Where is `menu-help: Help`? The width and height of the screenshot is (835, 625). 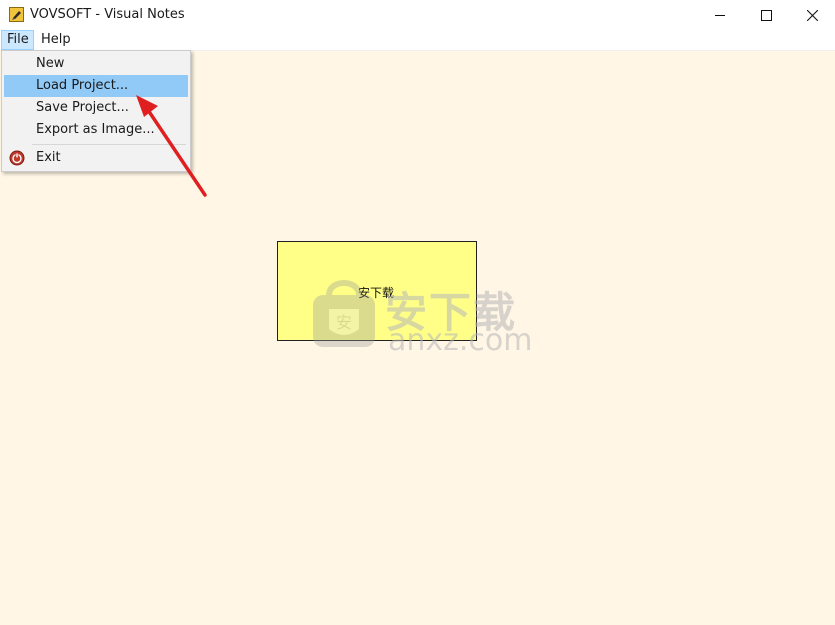 menu-help: Help is located at coordinates (56, 40).